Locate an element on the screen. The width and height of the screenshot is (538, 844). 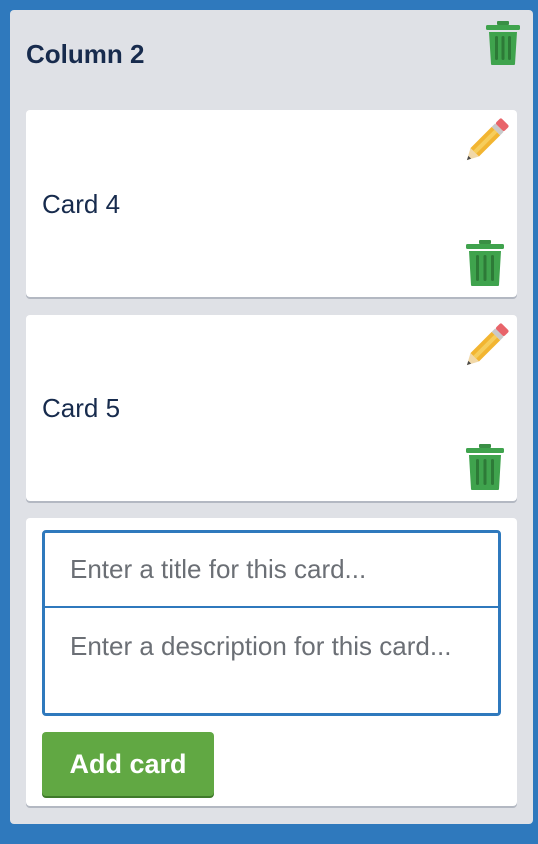
card-title-input is located at coordinates (271, 570).